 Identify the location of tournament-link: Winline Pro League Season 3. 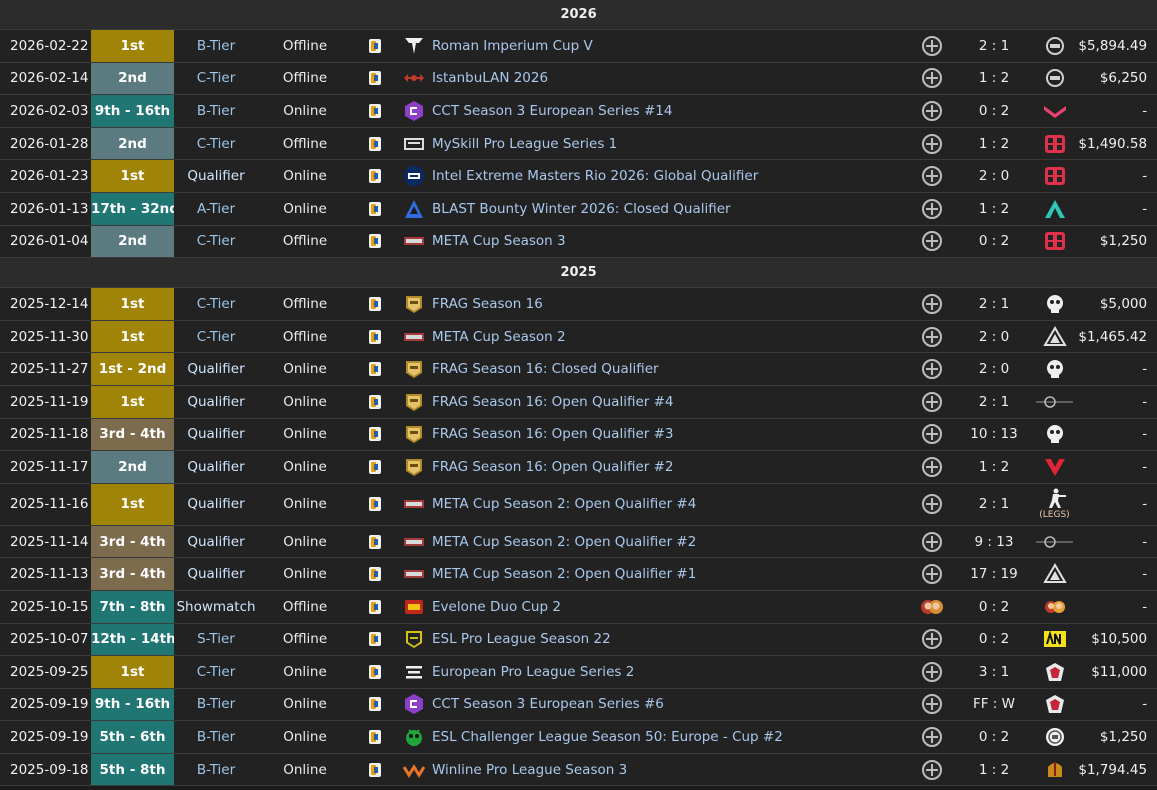
(528, 770).